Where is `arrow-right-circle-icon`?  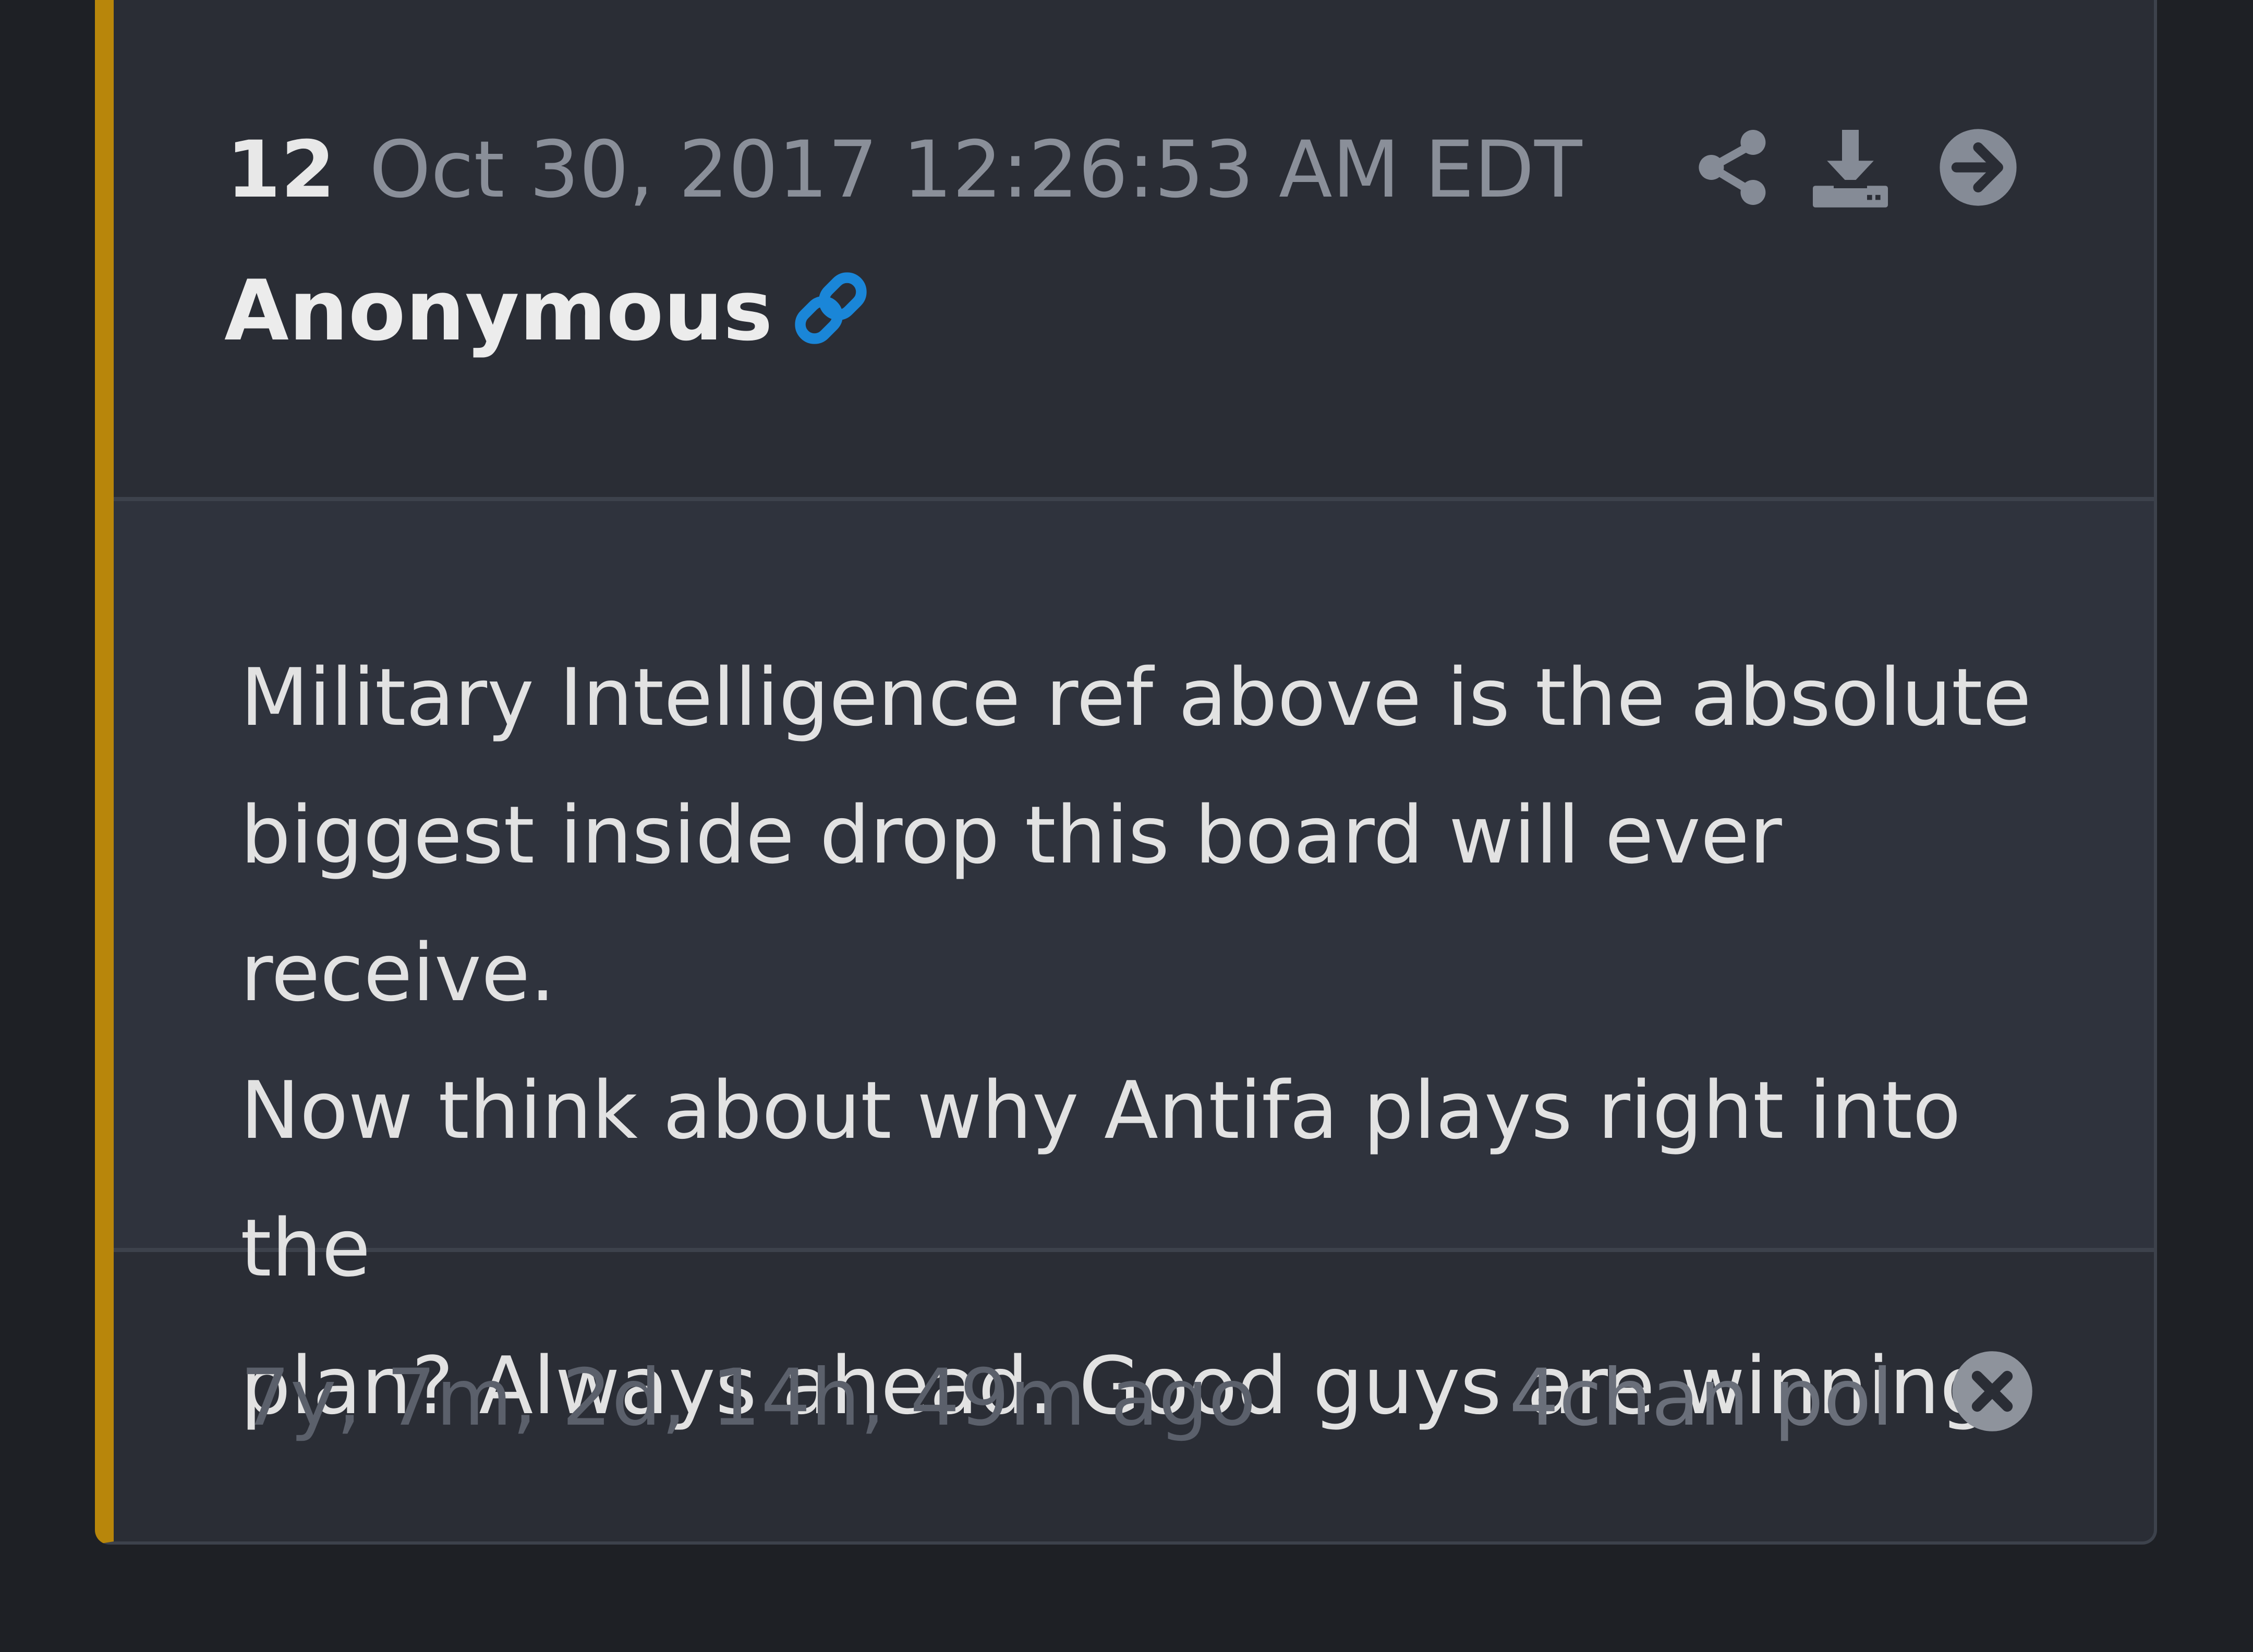
arrow-right-circle-icon is located at coordinates (1978, 168).